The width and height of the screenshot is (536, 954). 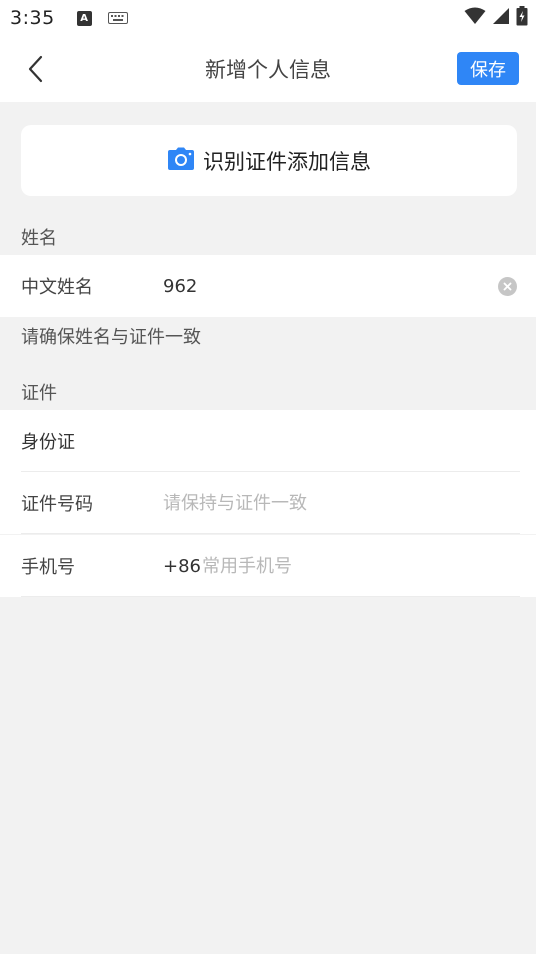 What do you see at coordinates (501, 18) in the screenshot?
I see `signal-icon` at bounding box center [501, 18].